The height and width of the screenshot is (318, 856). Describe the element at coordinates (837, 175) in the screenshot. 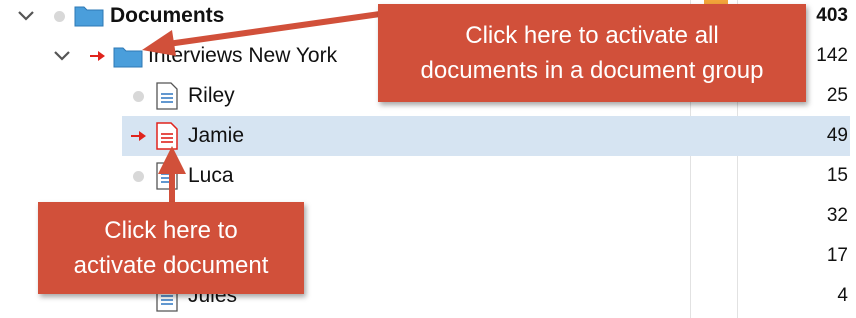

I see `document-count: 15` at that location.